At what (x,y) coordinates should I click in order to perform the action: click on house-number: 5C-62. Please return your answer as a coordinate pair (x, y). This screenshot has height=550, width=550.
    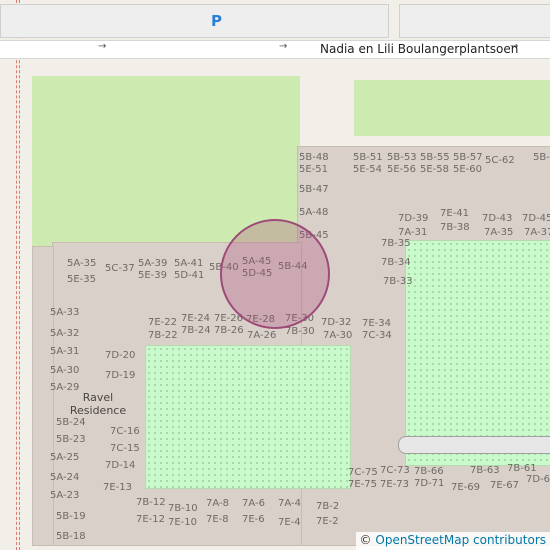
    Looking at the image, I should click on (500, 160).